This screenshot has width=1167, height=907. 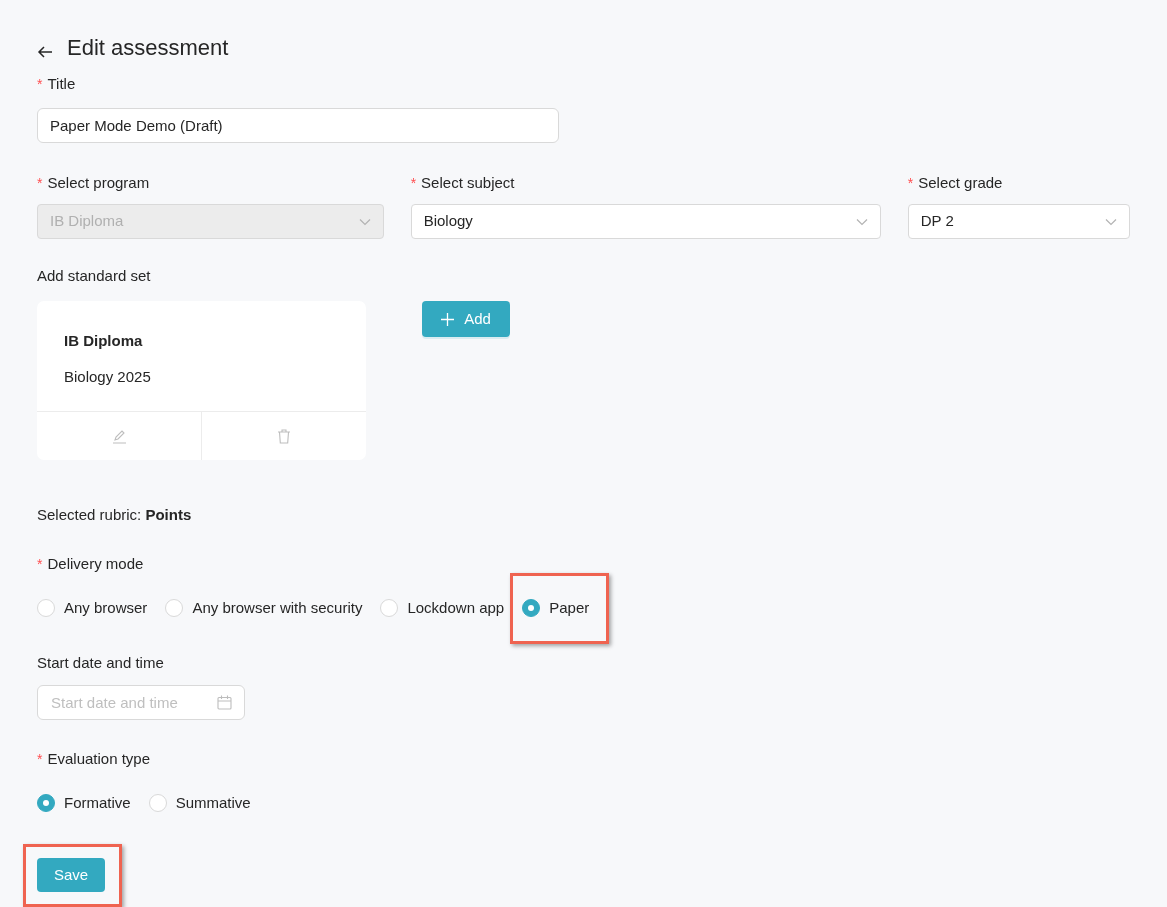 I want to click on page-title: Edit assessment, so click(x=148, y=48).